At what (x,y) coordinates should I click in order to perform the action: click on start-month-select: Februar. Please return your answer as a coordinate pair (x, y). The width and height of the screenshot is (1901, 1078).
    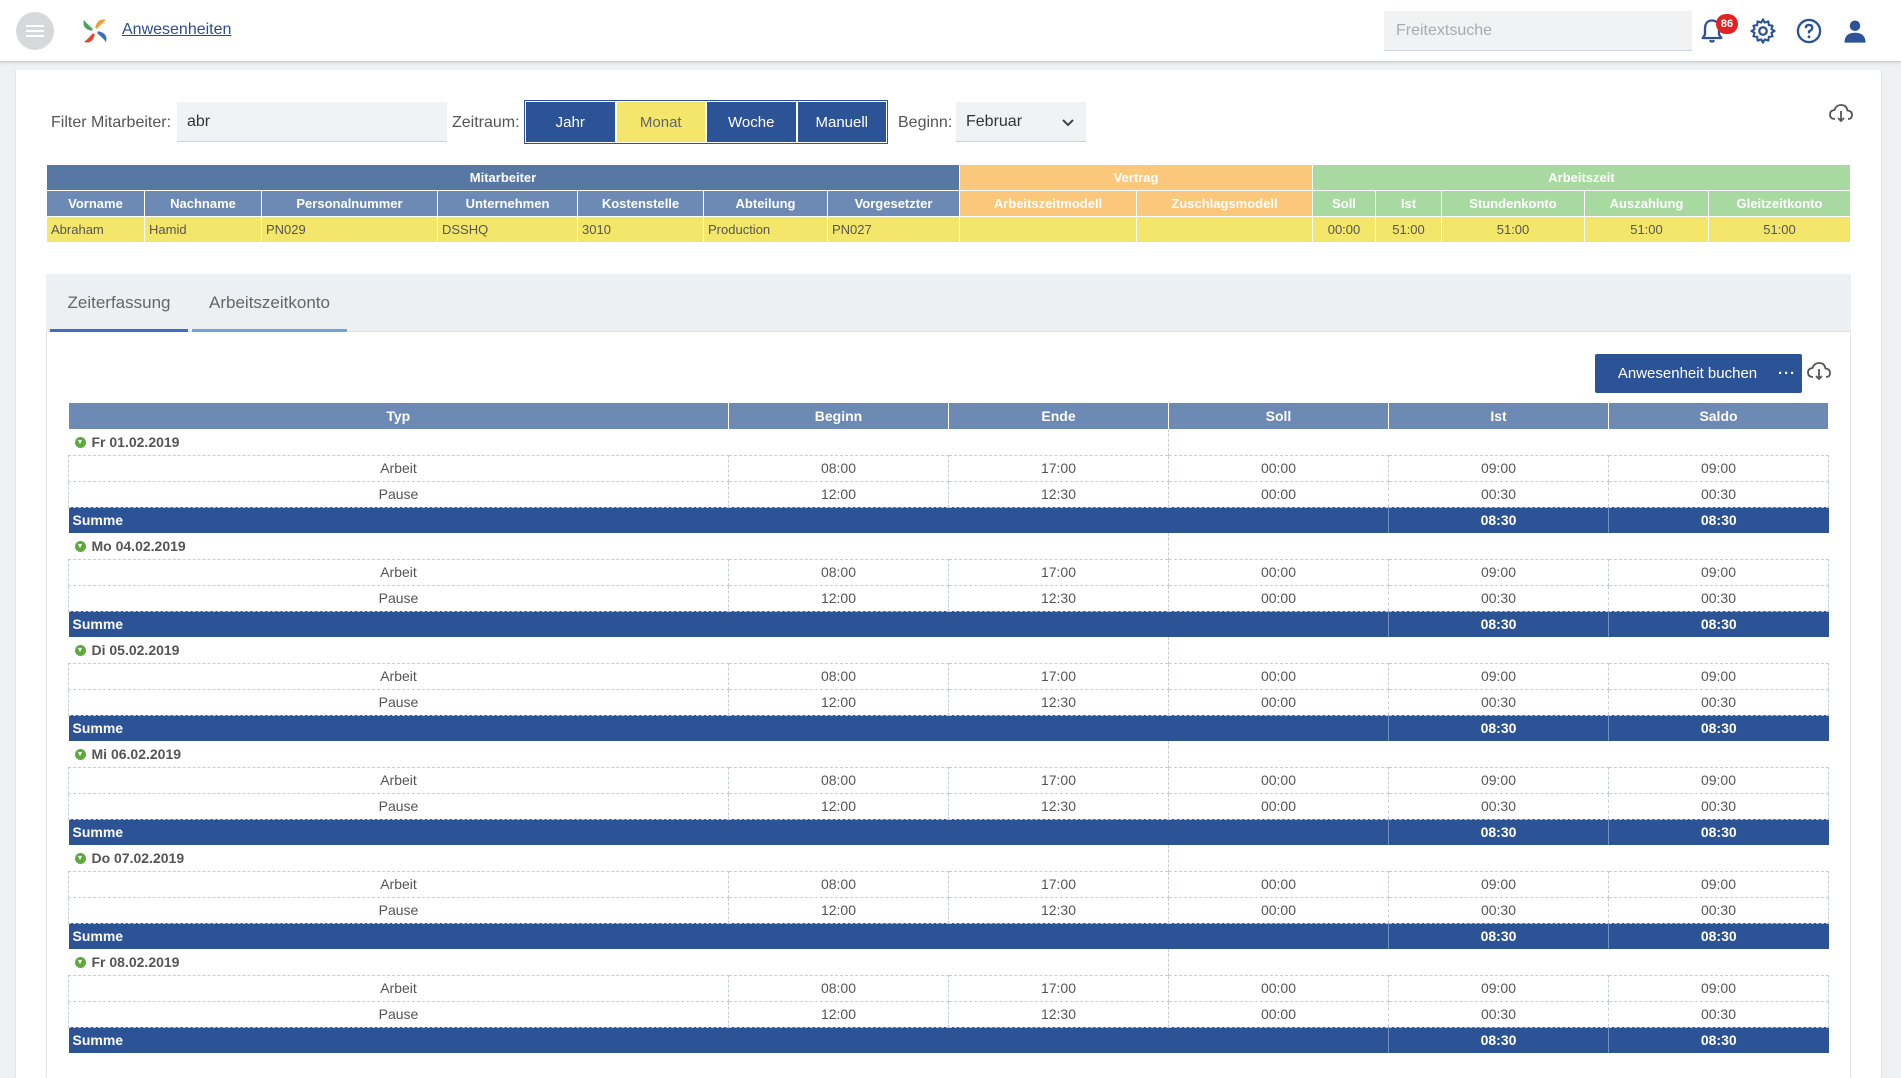
    Looking at the image, I should click on (1021, 122).